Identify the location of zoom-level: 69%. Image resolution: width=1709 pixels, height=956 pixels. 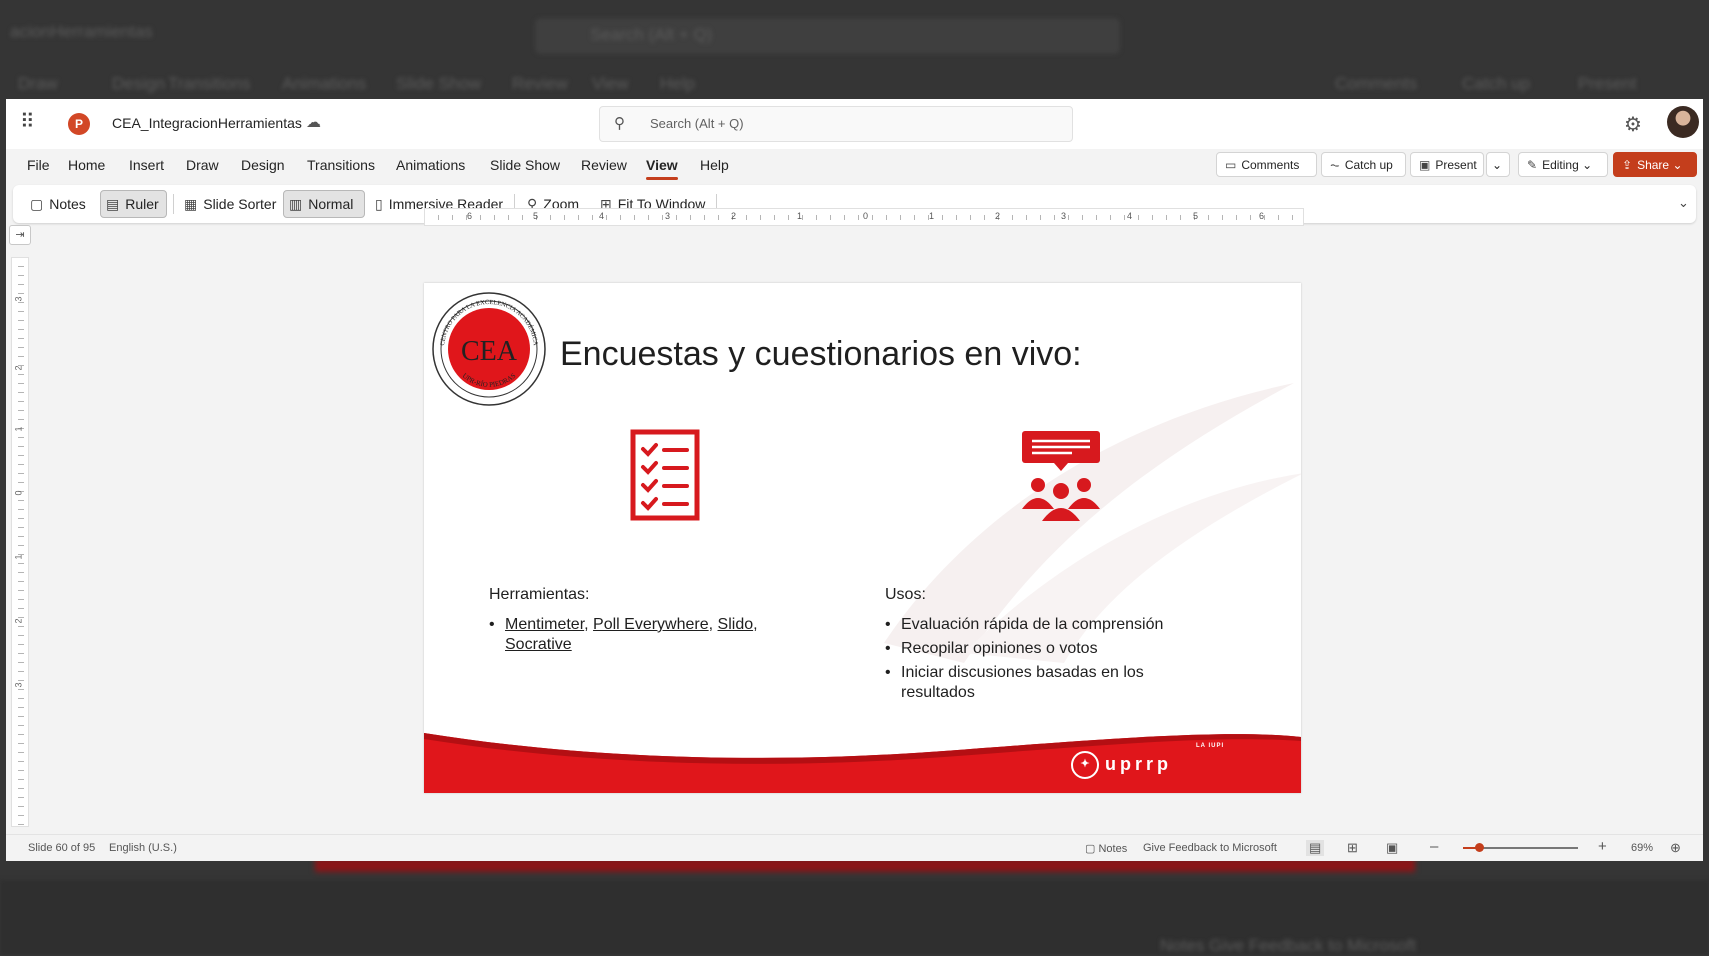
(1642, 848).